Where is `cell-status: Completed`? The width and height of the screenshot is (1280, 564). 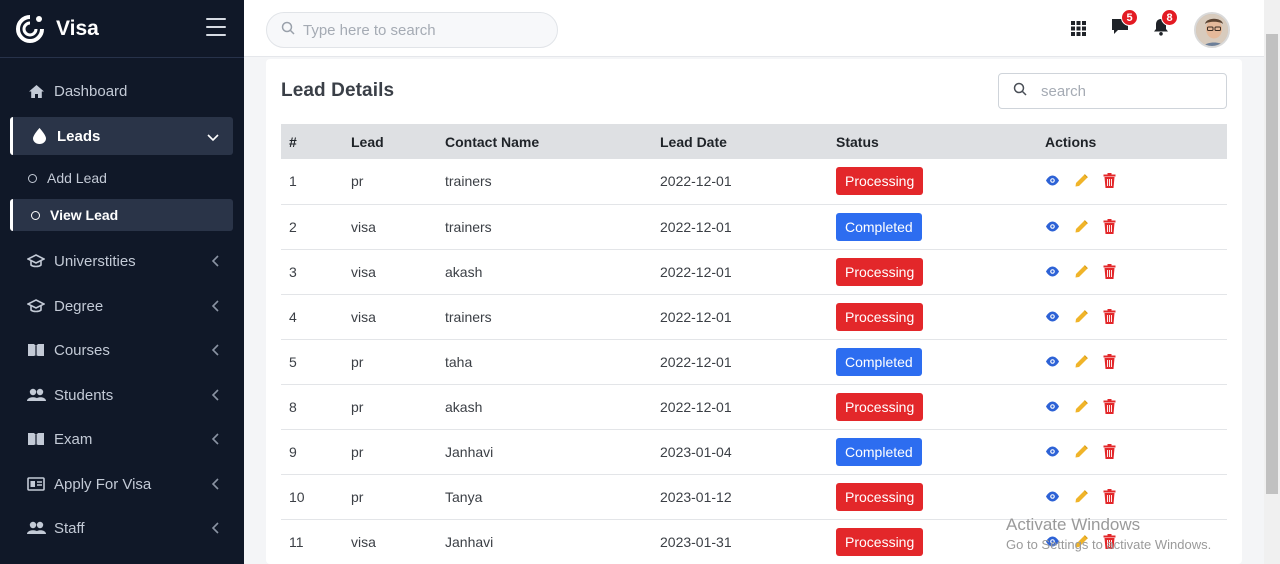 cell-status: Completed is located at coordinates (932, 361).